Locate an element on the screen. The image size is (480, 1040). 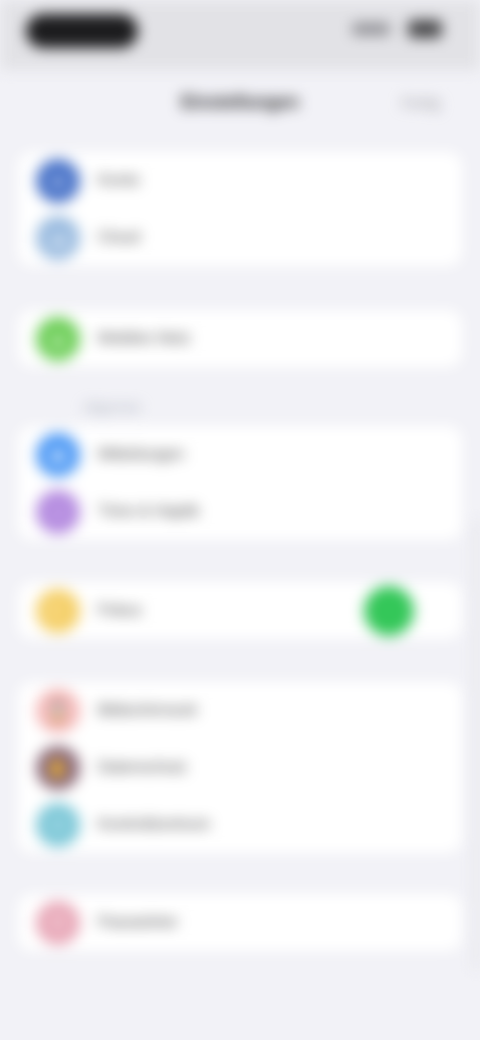
settings-row-sounds: ♪ Töne & Haptik is located at coordinates (240, 511).